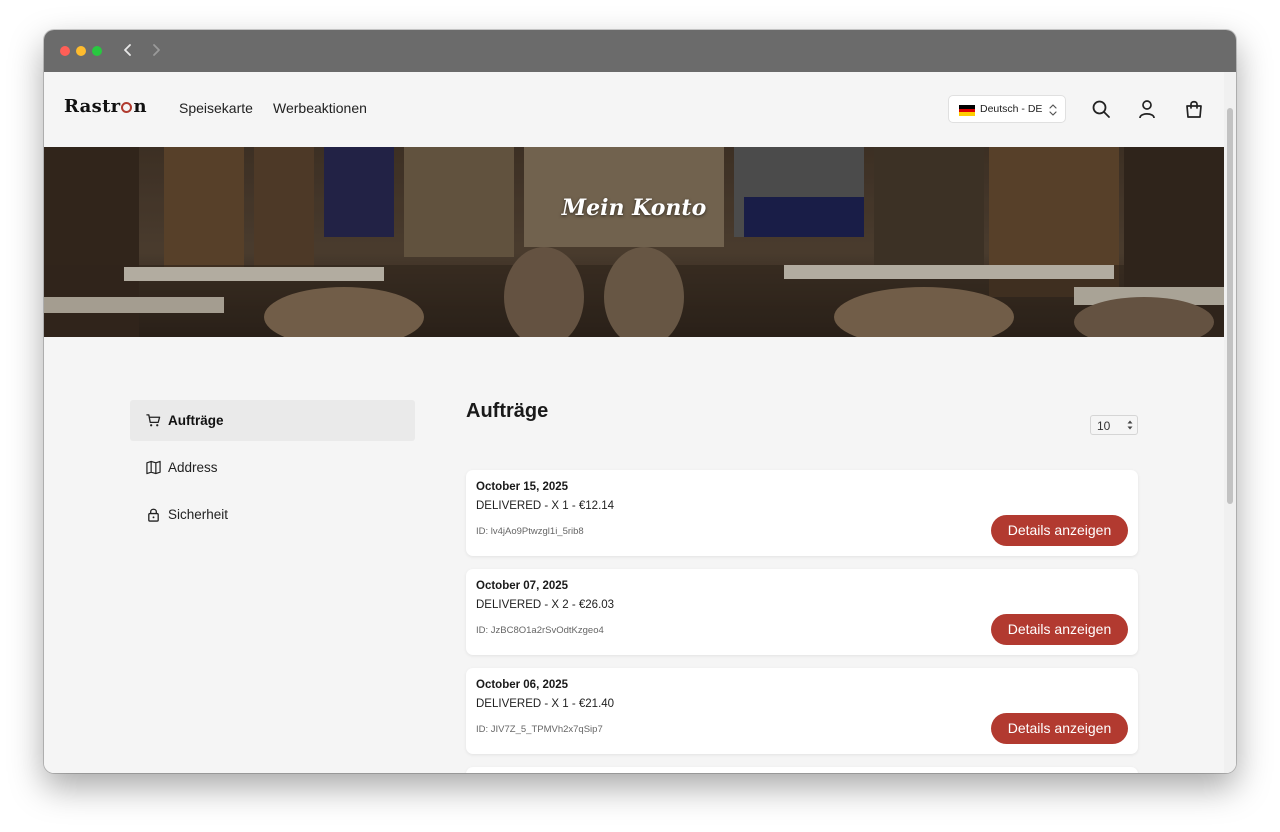  Describe the element at coordinates (545, 704) in the screenshot. I see `order-summary: DELIVERED - X 1 - €21.40` at that location.